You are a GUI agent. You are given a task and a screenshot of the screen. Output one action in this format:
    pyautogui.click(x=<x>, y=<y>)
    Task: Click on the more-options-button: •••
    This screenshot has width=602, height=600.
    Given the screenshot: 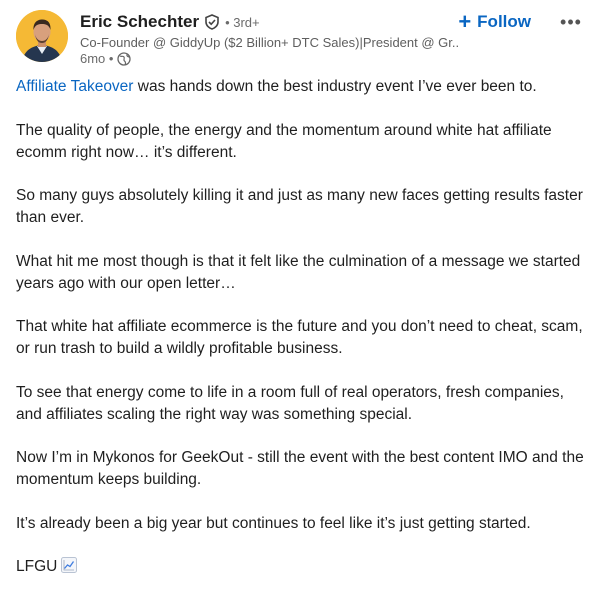 What is the action you would take?
    pyautogui.click(x=571, y=22)
    